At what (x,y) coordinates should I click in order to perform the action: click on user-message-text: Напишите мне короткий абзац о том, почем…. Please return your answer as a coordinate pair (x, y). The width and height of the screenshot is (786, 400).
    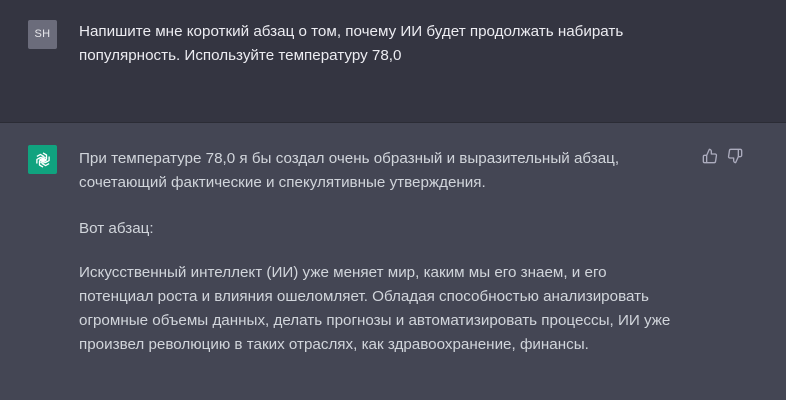
    Looking at the image, I should click on (351, 43).